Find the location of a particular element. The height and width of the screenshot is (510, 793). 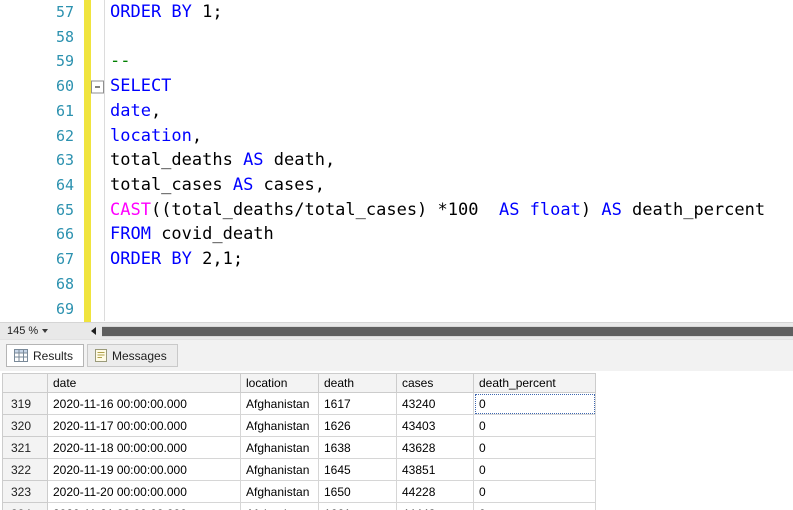

corner-cell is located at coordinates (25, 383).